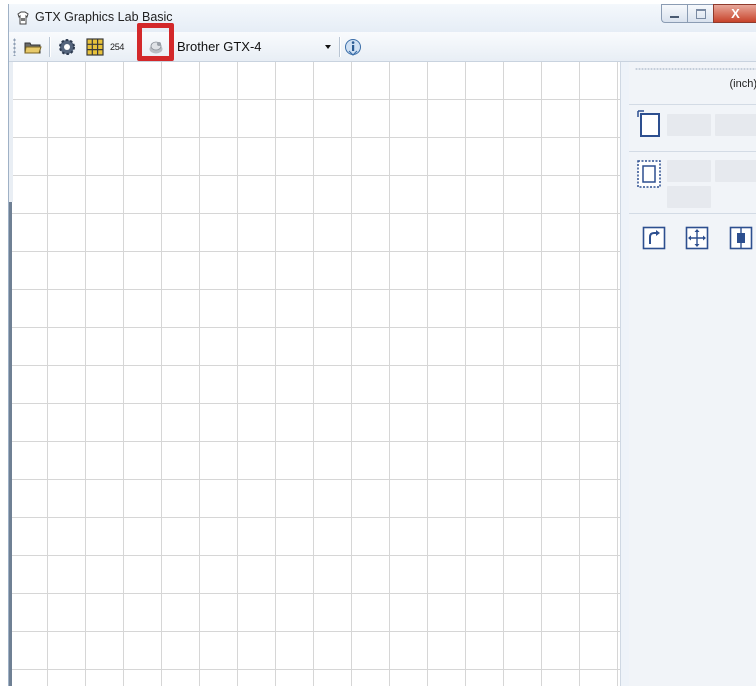  What do you see at coordinates (14, 47) in the screenshot?
I see `toolbar-grip` at bounding box center [14, 47].